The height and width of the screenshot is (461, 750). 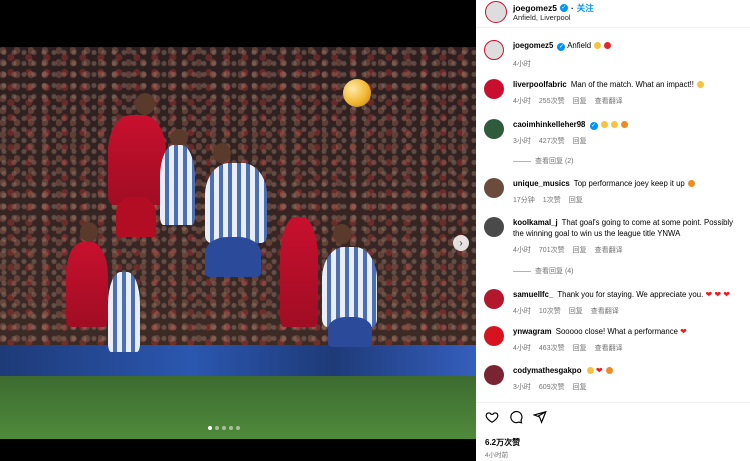 I want to click on player-red-left, so click(x=87, y=284).